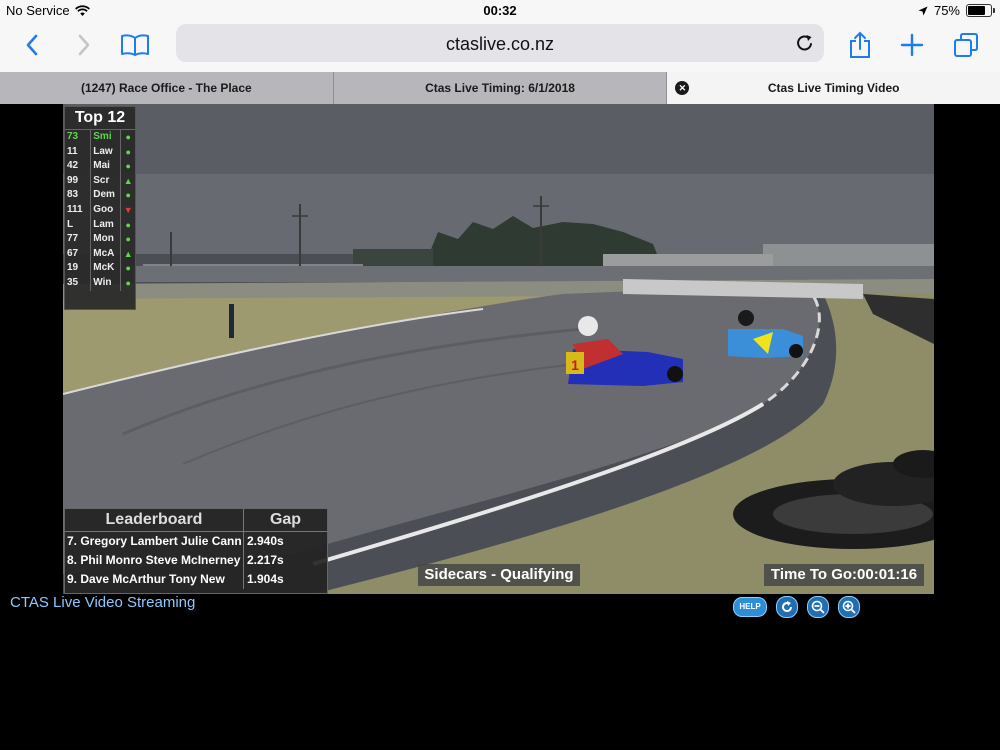 Image resolution: width=1000 pixels, height=750 pixels. I want to click on top12-number: 99, so click(78, 181).